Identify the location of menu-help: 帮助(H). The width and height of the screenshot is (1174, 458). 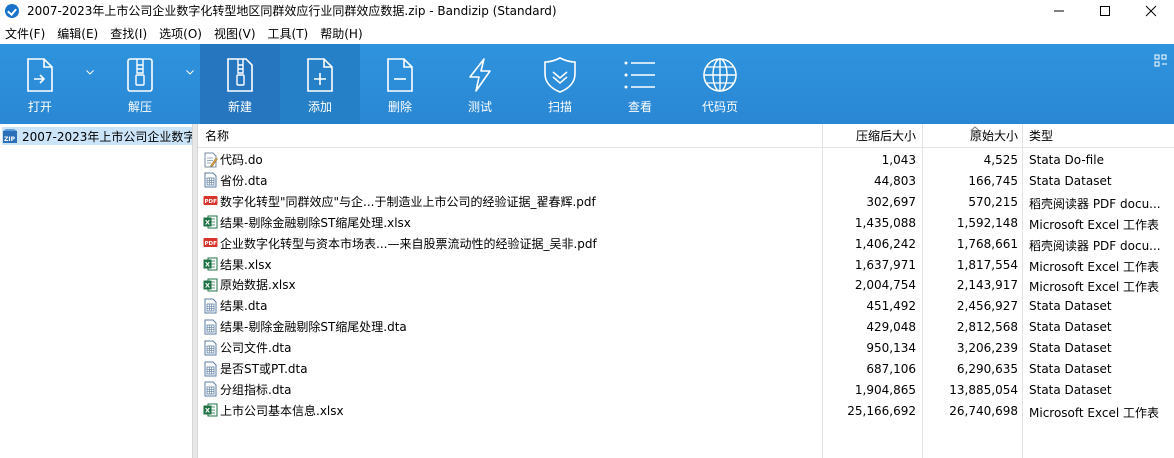
(341, 33).